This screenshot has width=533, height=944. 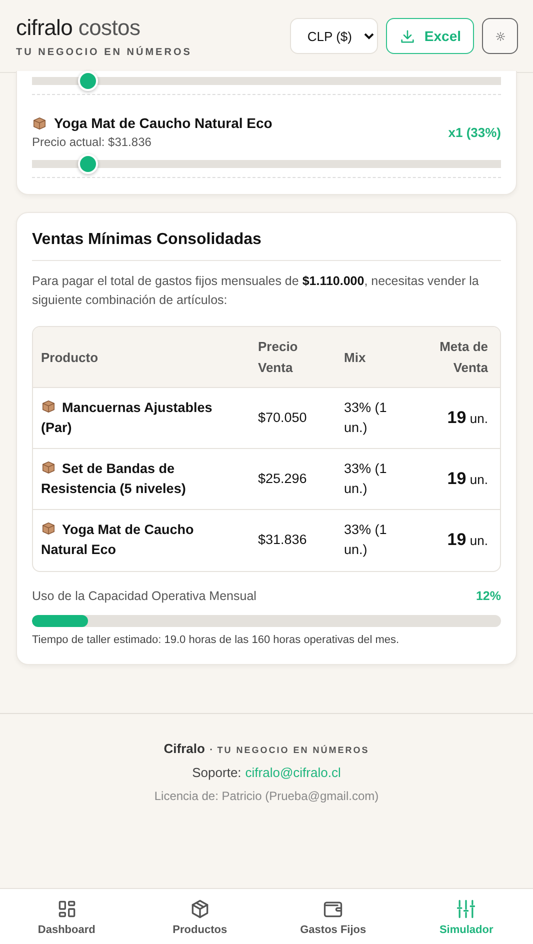 I want to click on capacity-note: Tiempo de taller estimado: 19.0 horas de las 160 horas operativas del mes., so click(x=216, y=640).